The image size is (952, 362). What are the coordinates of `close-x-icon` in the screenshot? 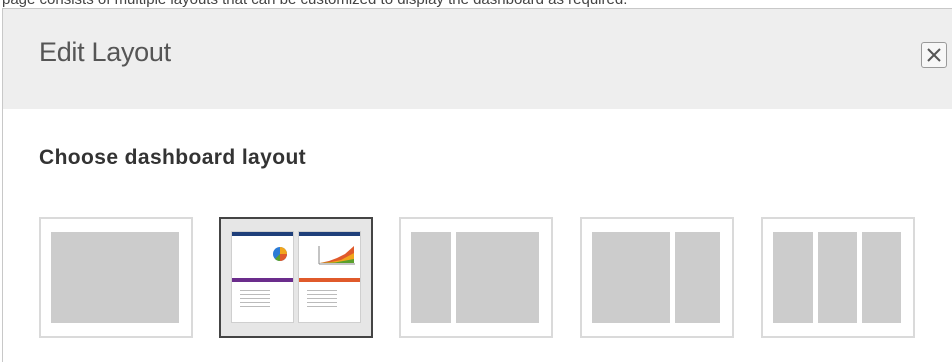 It's located at (934, 55).